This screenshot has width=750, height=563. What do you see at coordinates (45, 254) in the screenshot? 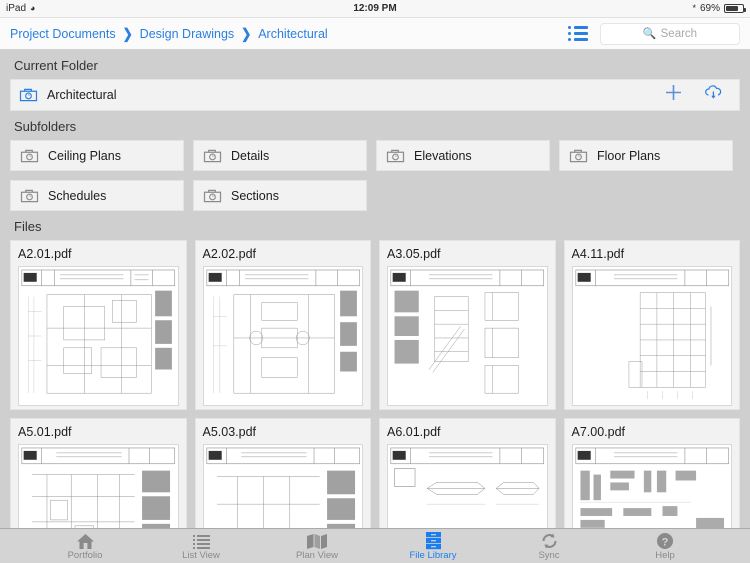
I see `file-name: A2.01.pdf` at bounding box center [45, 254].